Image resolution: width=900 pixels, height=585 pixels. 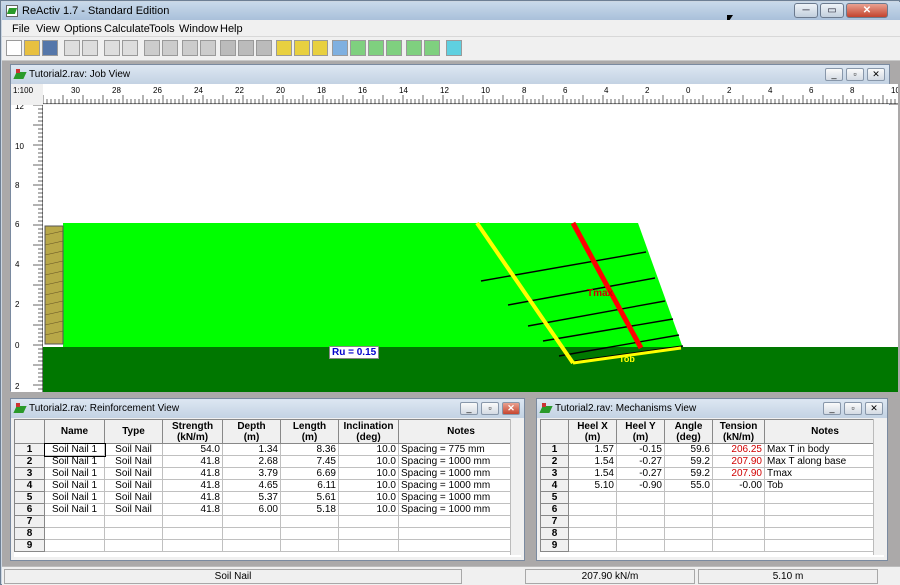 I want to click on paste-icon, so click(x=170, y=48).